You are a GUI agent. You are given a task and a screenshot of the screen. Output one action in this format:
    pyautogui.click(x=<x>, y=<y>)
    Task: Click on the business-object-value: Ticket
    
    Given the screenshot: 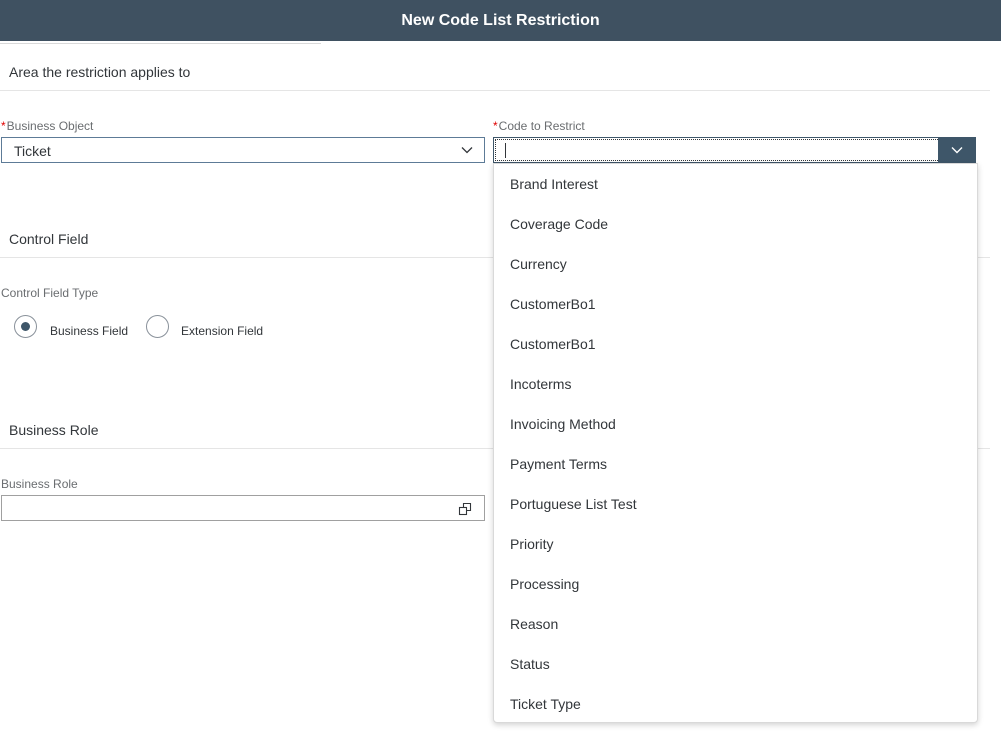 What is the action you would take?
    pyautogui.click(x=32, y=151)
    